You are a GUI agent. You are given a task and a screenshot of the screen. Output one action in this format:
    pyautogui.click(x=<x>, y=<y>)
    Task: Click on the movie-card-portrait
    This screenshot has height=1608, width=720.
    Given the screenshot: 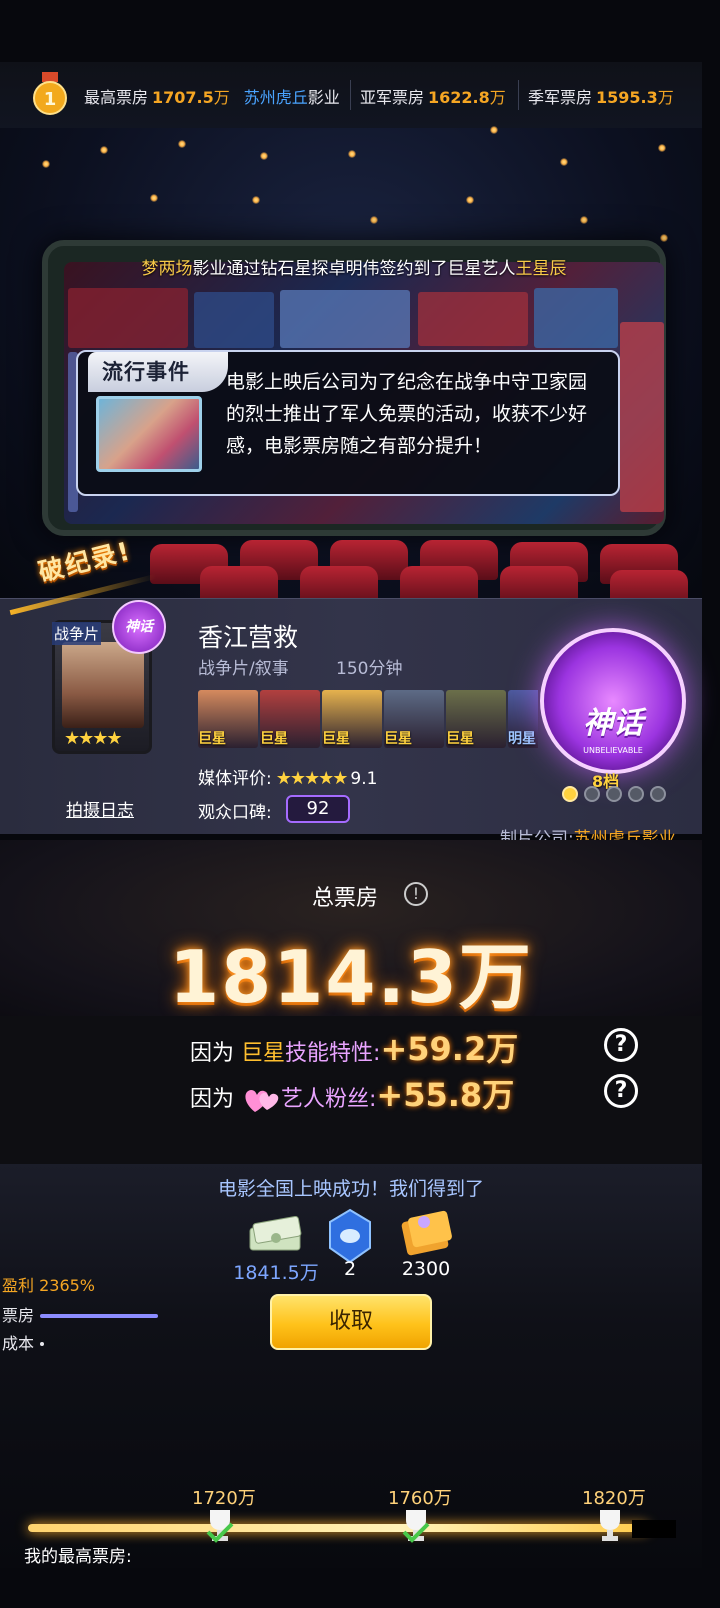 What is the action you would take?
    pyautogui.click(x=103, y=685)
    